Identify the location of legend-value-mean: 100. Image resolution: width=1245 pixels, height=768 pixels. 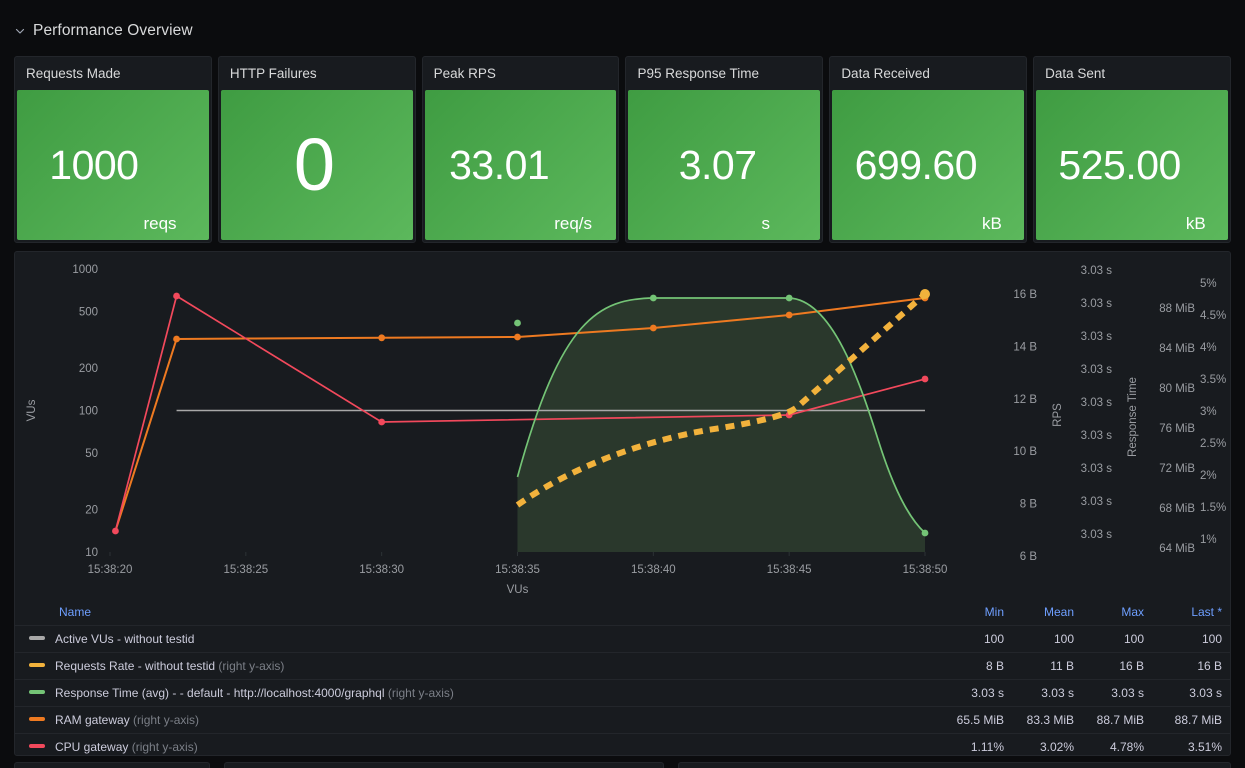
(1047, 639).